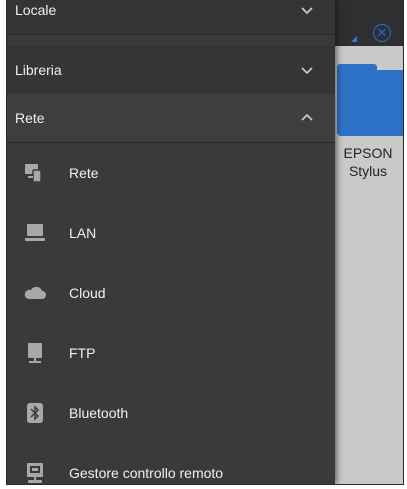 This screenshot has width=407, height=489. What do you see at coordinates (171, 463) in the screenshot?
I see `drawer-item-gestore-controllo-remoto: Gestore controllo remoto` at bounding box center [171, 463].